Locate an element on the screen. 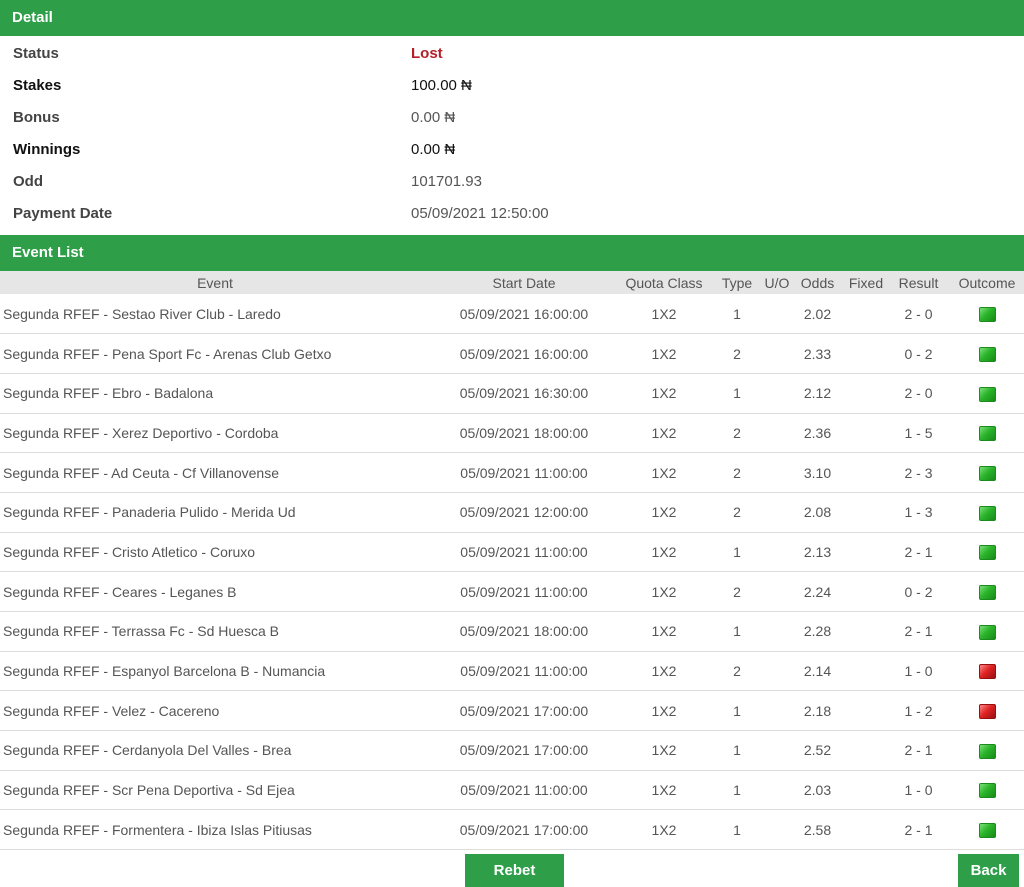 The image size is (1024, 887). result-cell: 2 - 3 is located at coordinates (918, 472).